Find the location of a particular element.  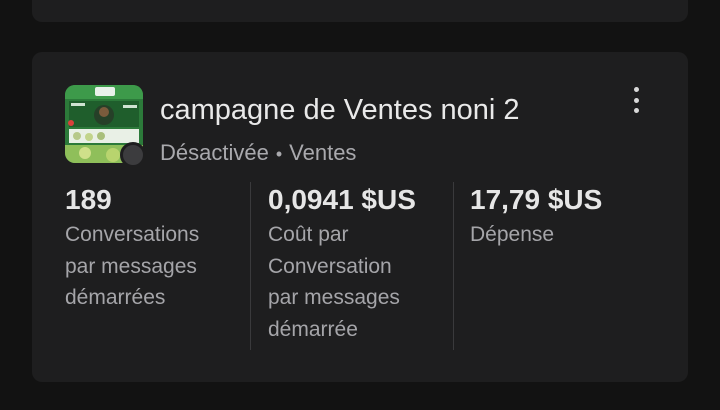

metric-label-line: Dépense is located at coordinates (512, 234).